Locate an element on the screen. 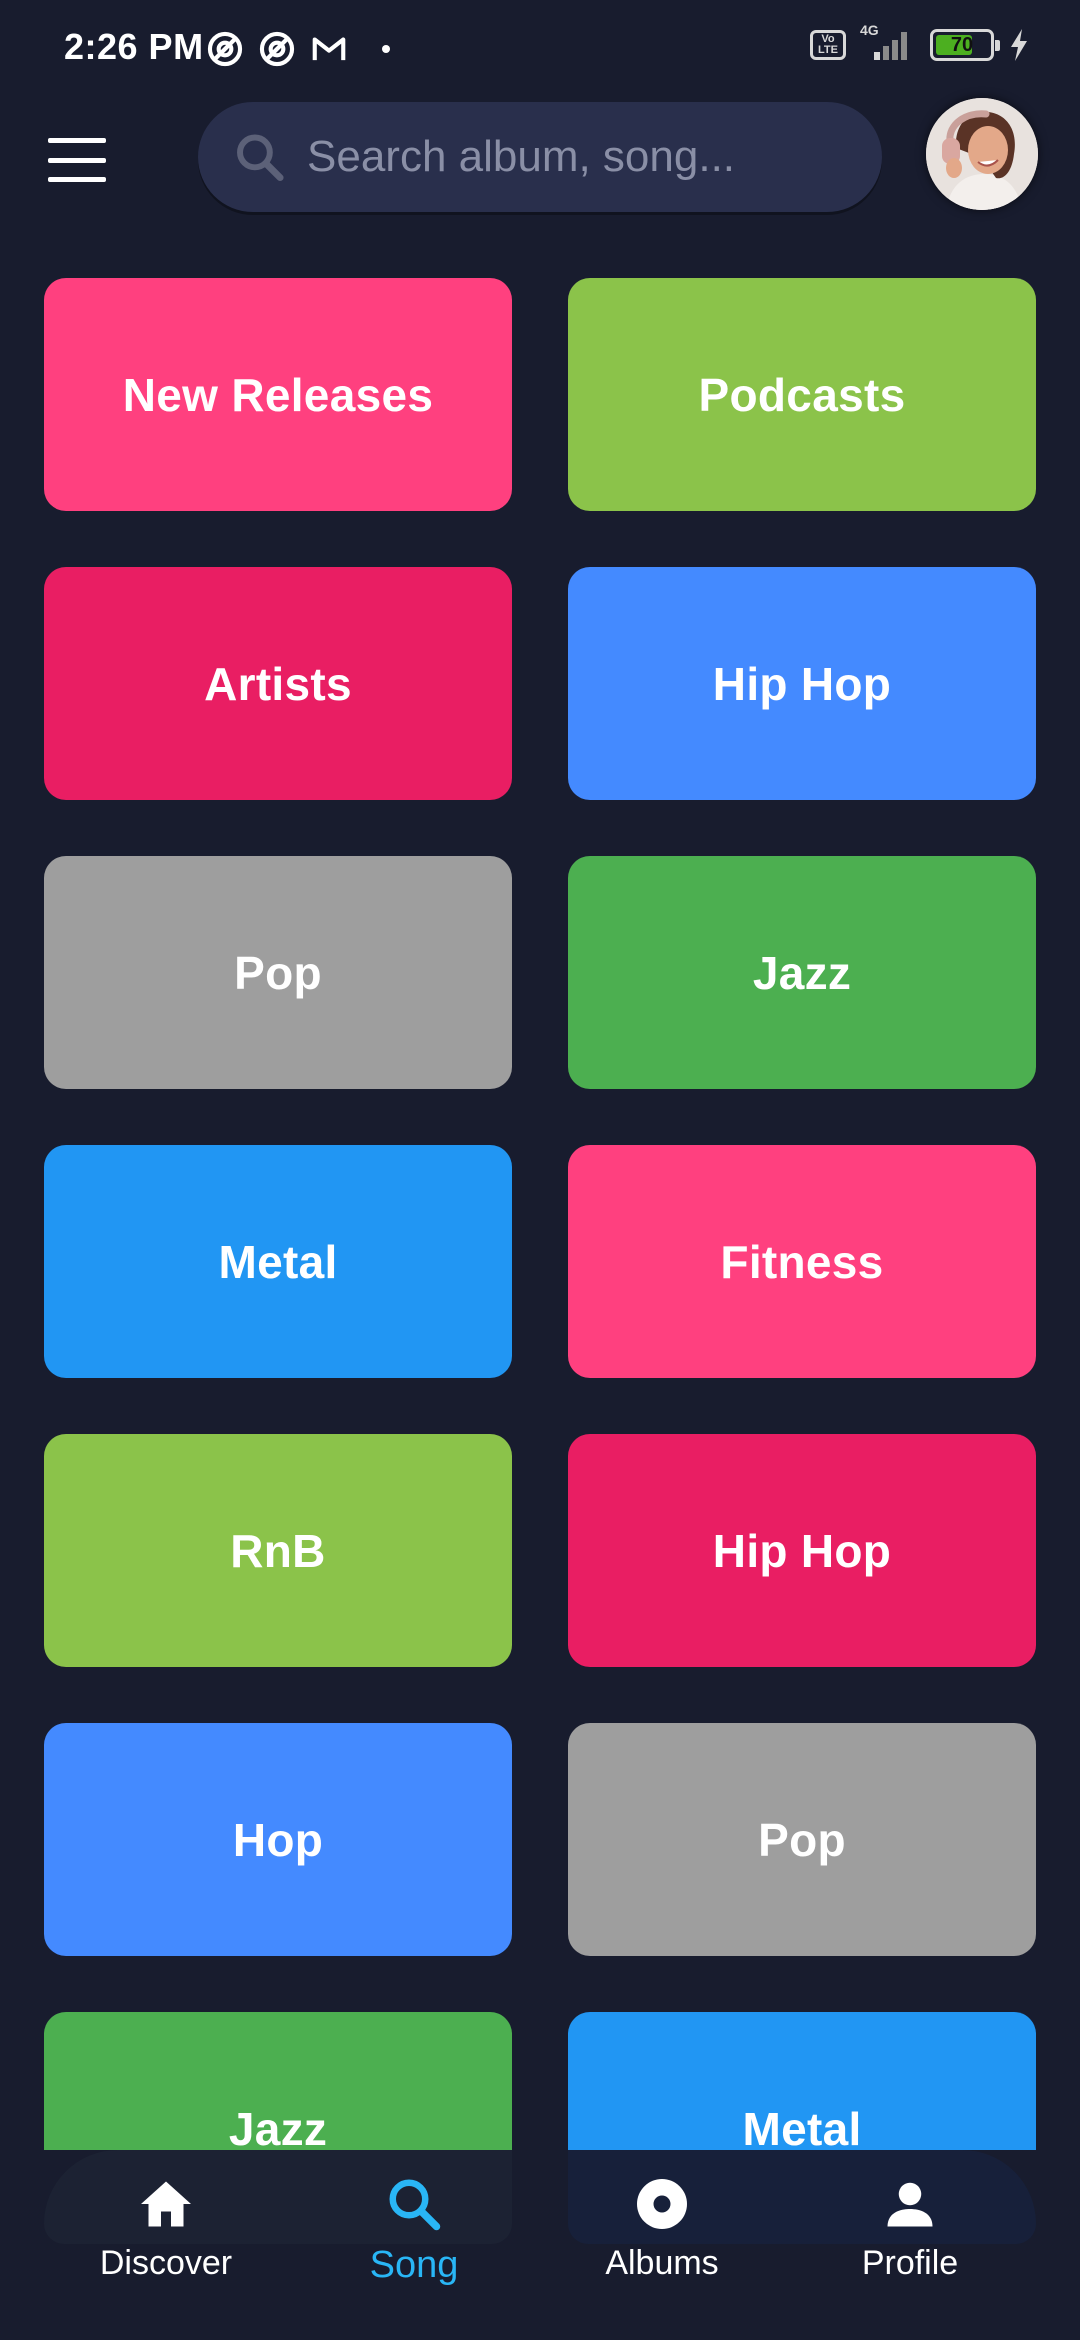  category-tile: New Releases is located at coordinates (278, 394).